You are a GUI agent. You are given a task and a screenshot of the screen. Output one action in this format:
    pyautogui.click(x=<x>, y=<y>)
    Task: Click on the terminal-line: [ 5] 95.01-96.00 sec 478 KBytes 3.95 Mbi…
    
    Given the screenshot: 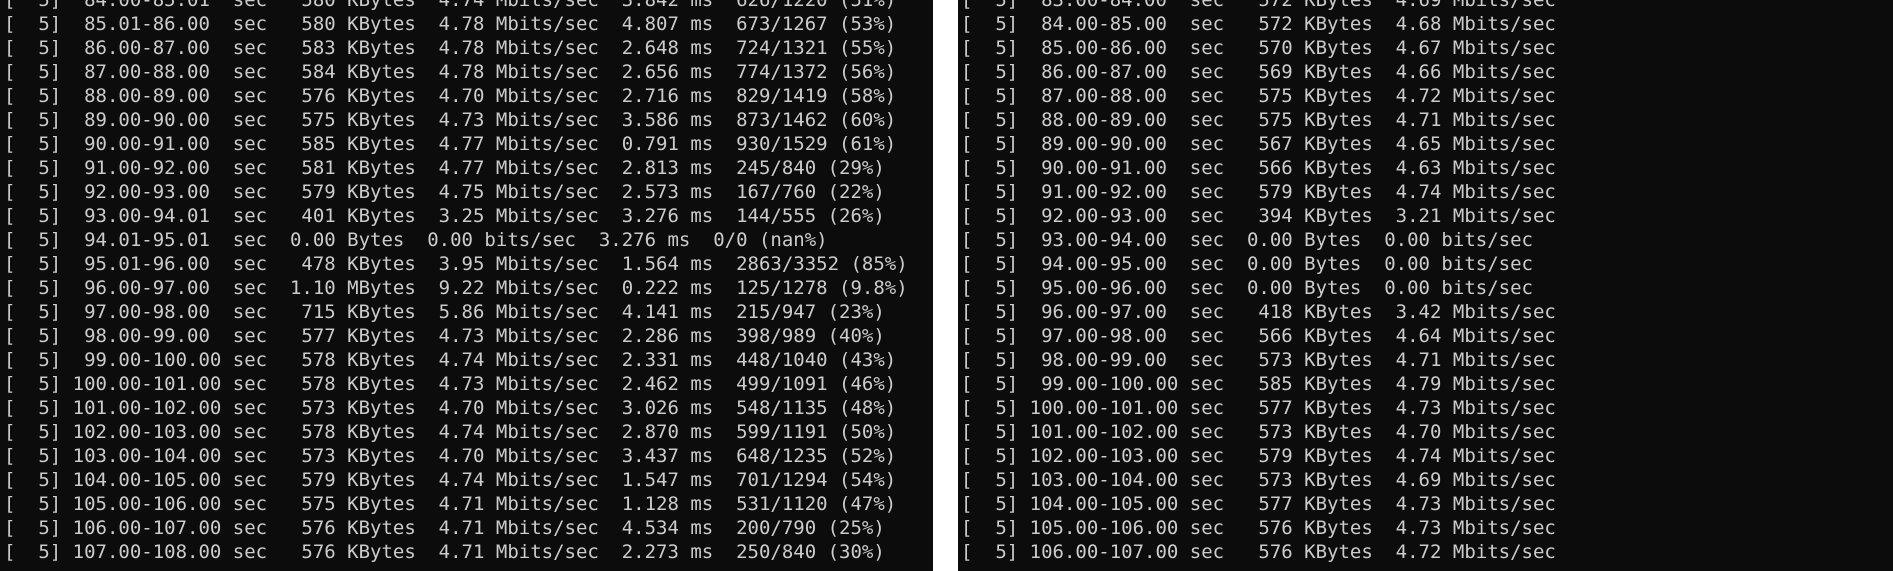 What is the action you would take?
    pyautogui.click(x=456, y=264)
    